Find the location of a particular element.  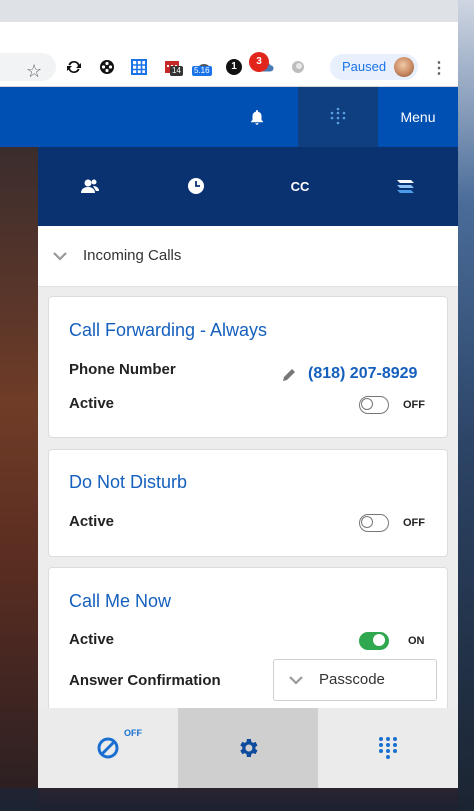

onepassword-icon: 1 is located at coordinates (234, 67).